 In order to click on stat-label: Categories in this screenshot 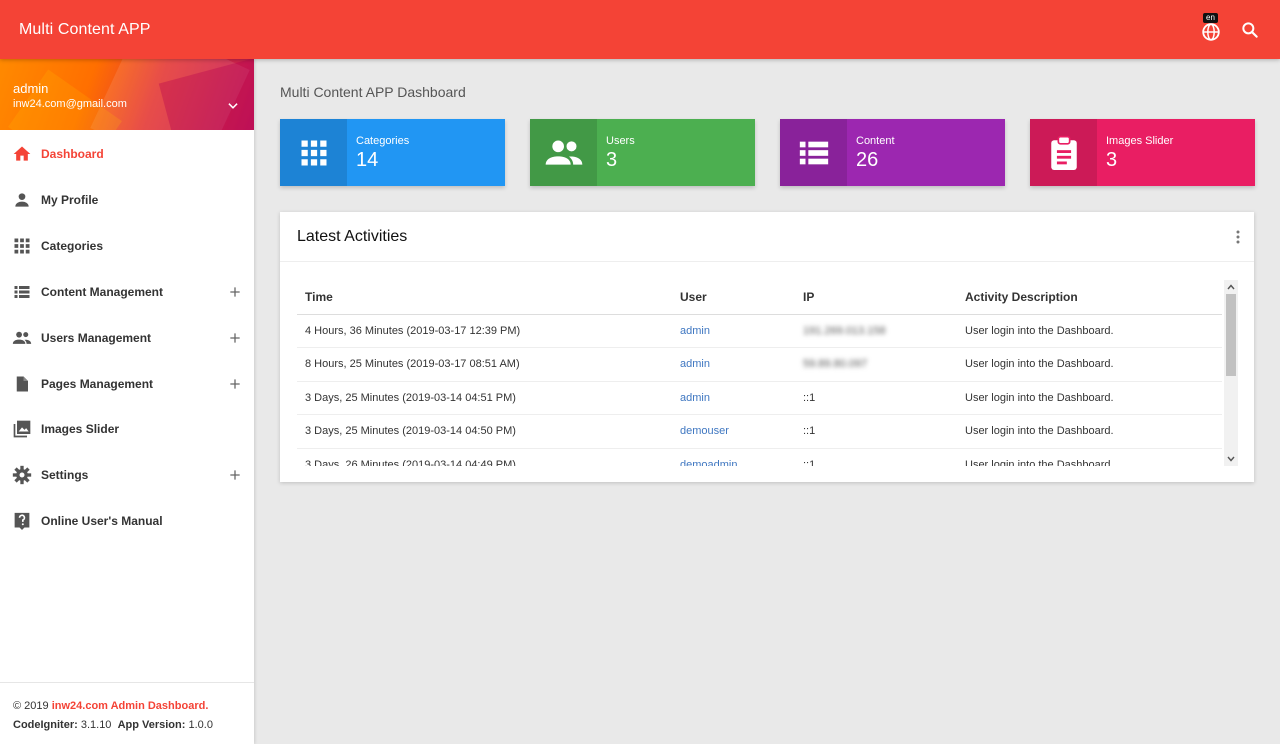, I will do `click(383, 141)`.